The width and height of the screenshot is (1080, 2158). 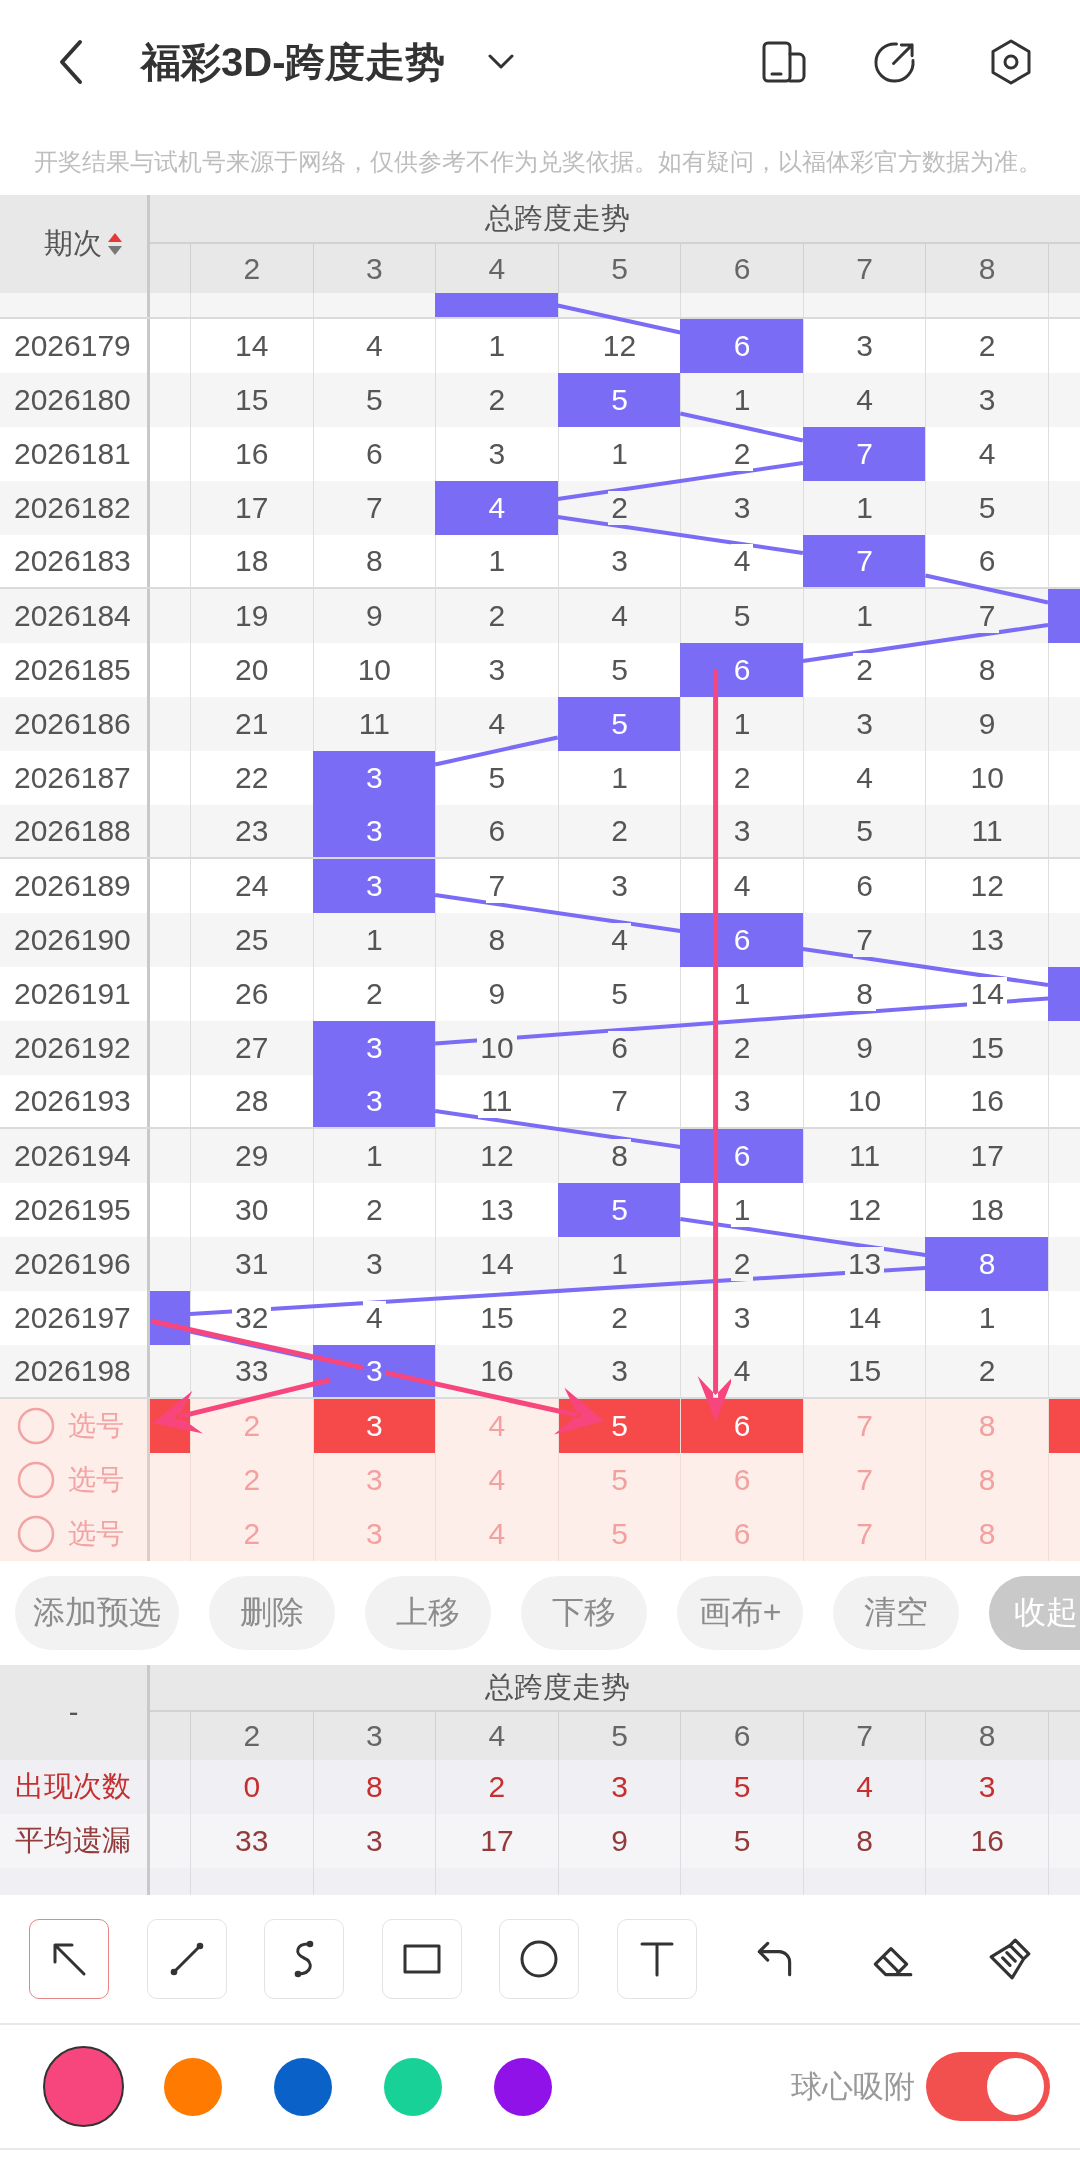 I want to click on pick-cell: 5, so click(x=619, y=1534).